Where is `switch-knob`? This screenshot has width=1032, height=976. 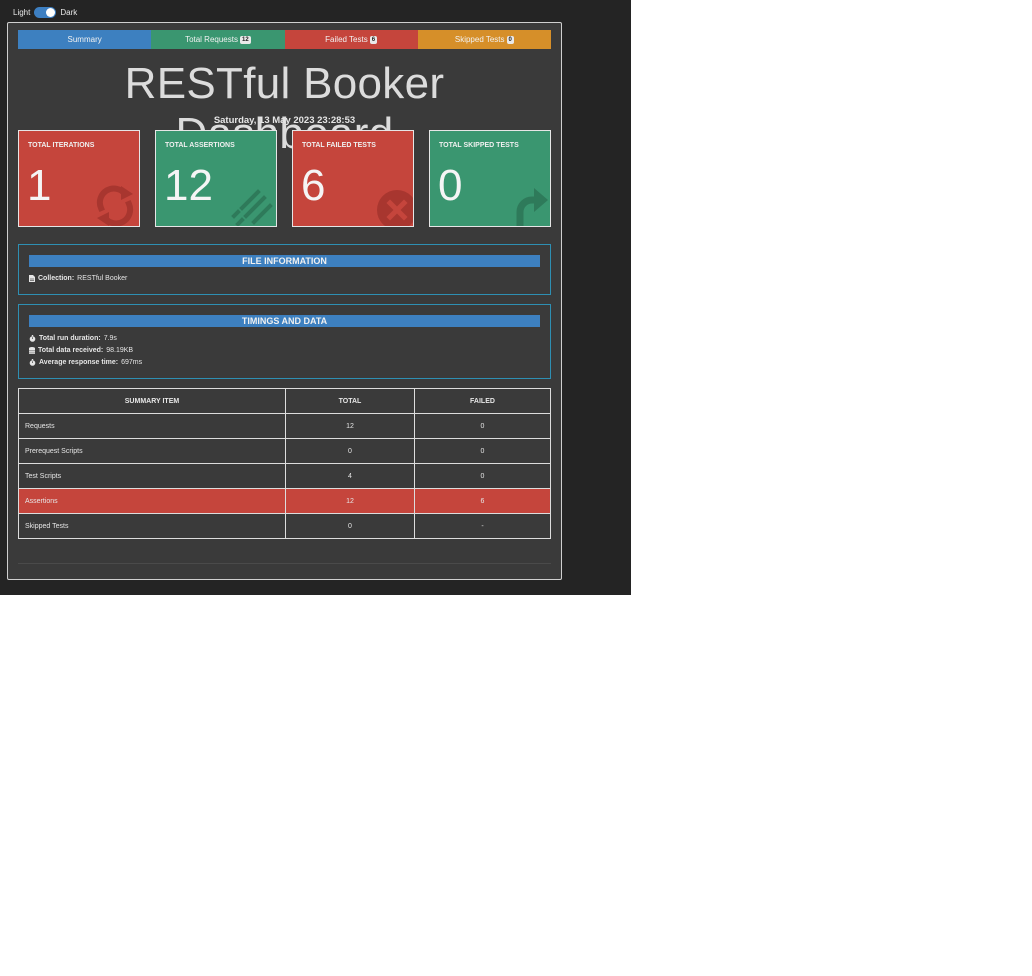
switch-knob is located at coordinates (51, 12).